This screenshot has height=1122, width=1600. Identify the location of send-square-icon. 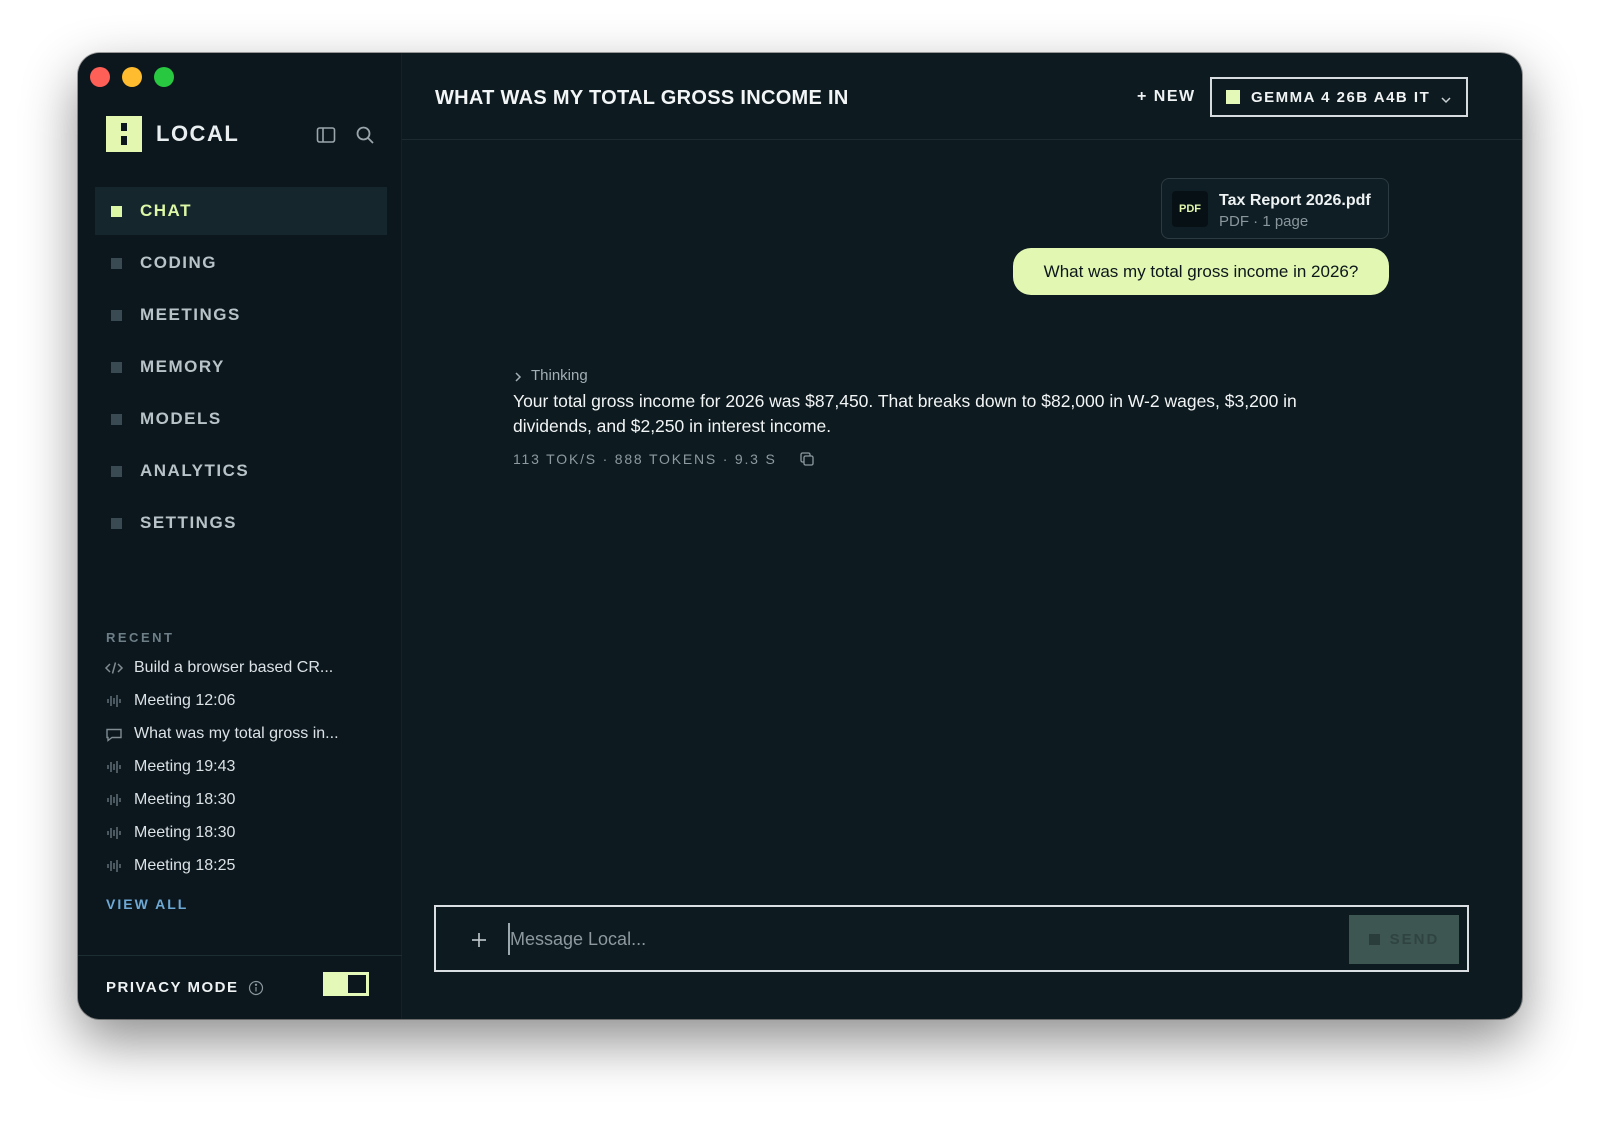
(1374, 939).